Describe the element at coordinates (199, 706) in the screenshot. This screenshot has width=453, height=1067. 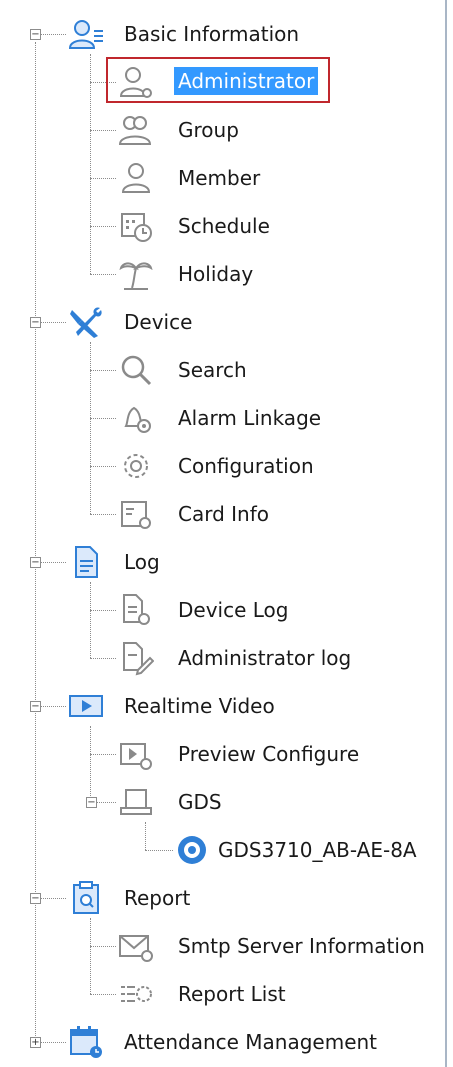
I see `tree-node-realtime-video: Realtime Video` at that location.